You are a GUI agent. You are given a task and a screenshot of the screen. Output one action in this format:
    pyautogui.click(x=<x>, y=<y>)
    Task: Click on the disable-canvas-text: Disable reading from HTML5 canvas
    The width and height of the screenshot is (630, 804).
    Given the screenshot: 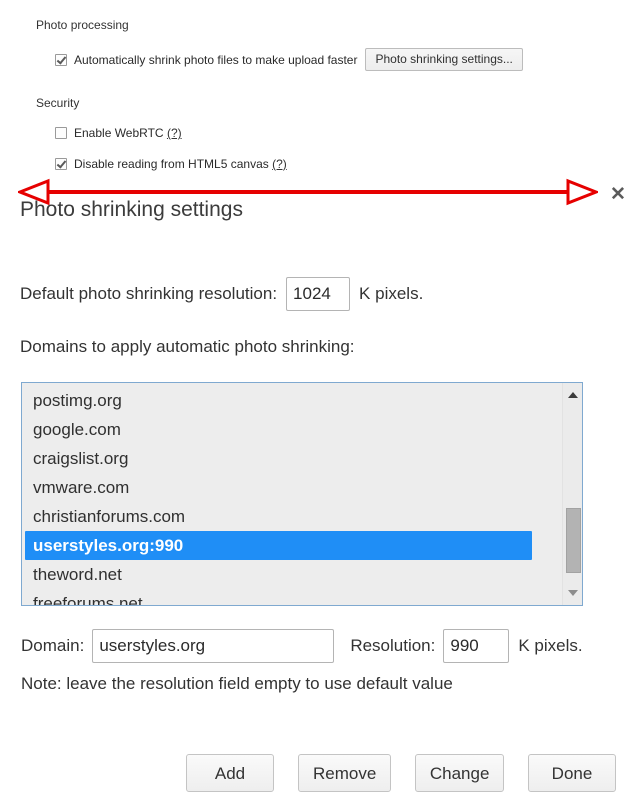 What is the action you would take?
    pyautogui.click(x=171, y=164)
    